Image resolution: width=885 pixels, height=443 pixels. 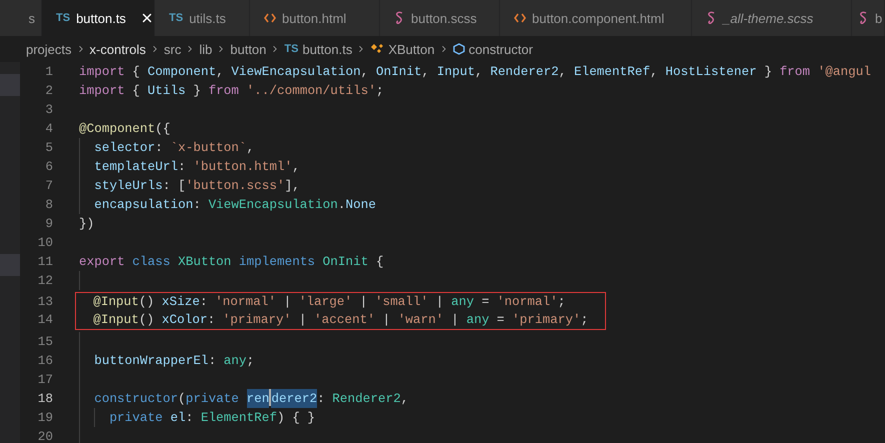 What do you see at coordinates (205, 262) in the screenshot?
I see `code-token: XButton` at bounding box center [205, 262].